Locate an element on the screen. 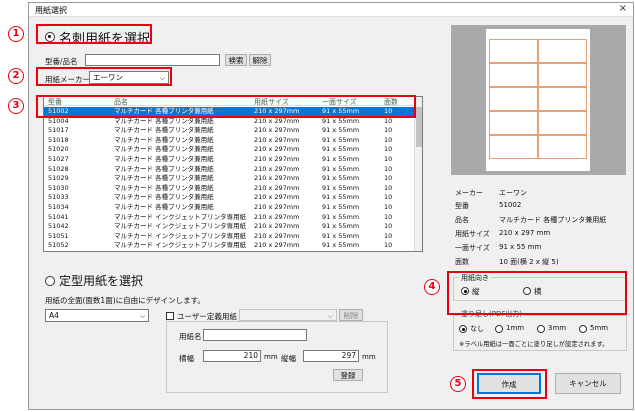 The height and width of the screenshot is (412, 635). clear-button: 解除 is located at coordinates (260, 60).